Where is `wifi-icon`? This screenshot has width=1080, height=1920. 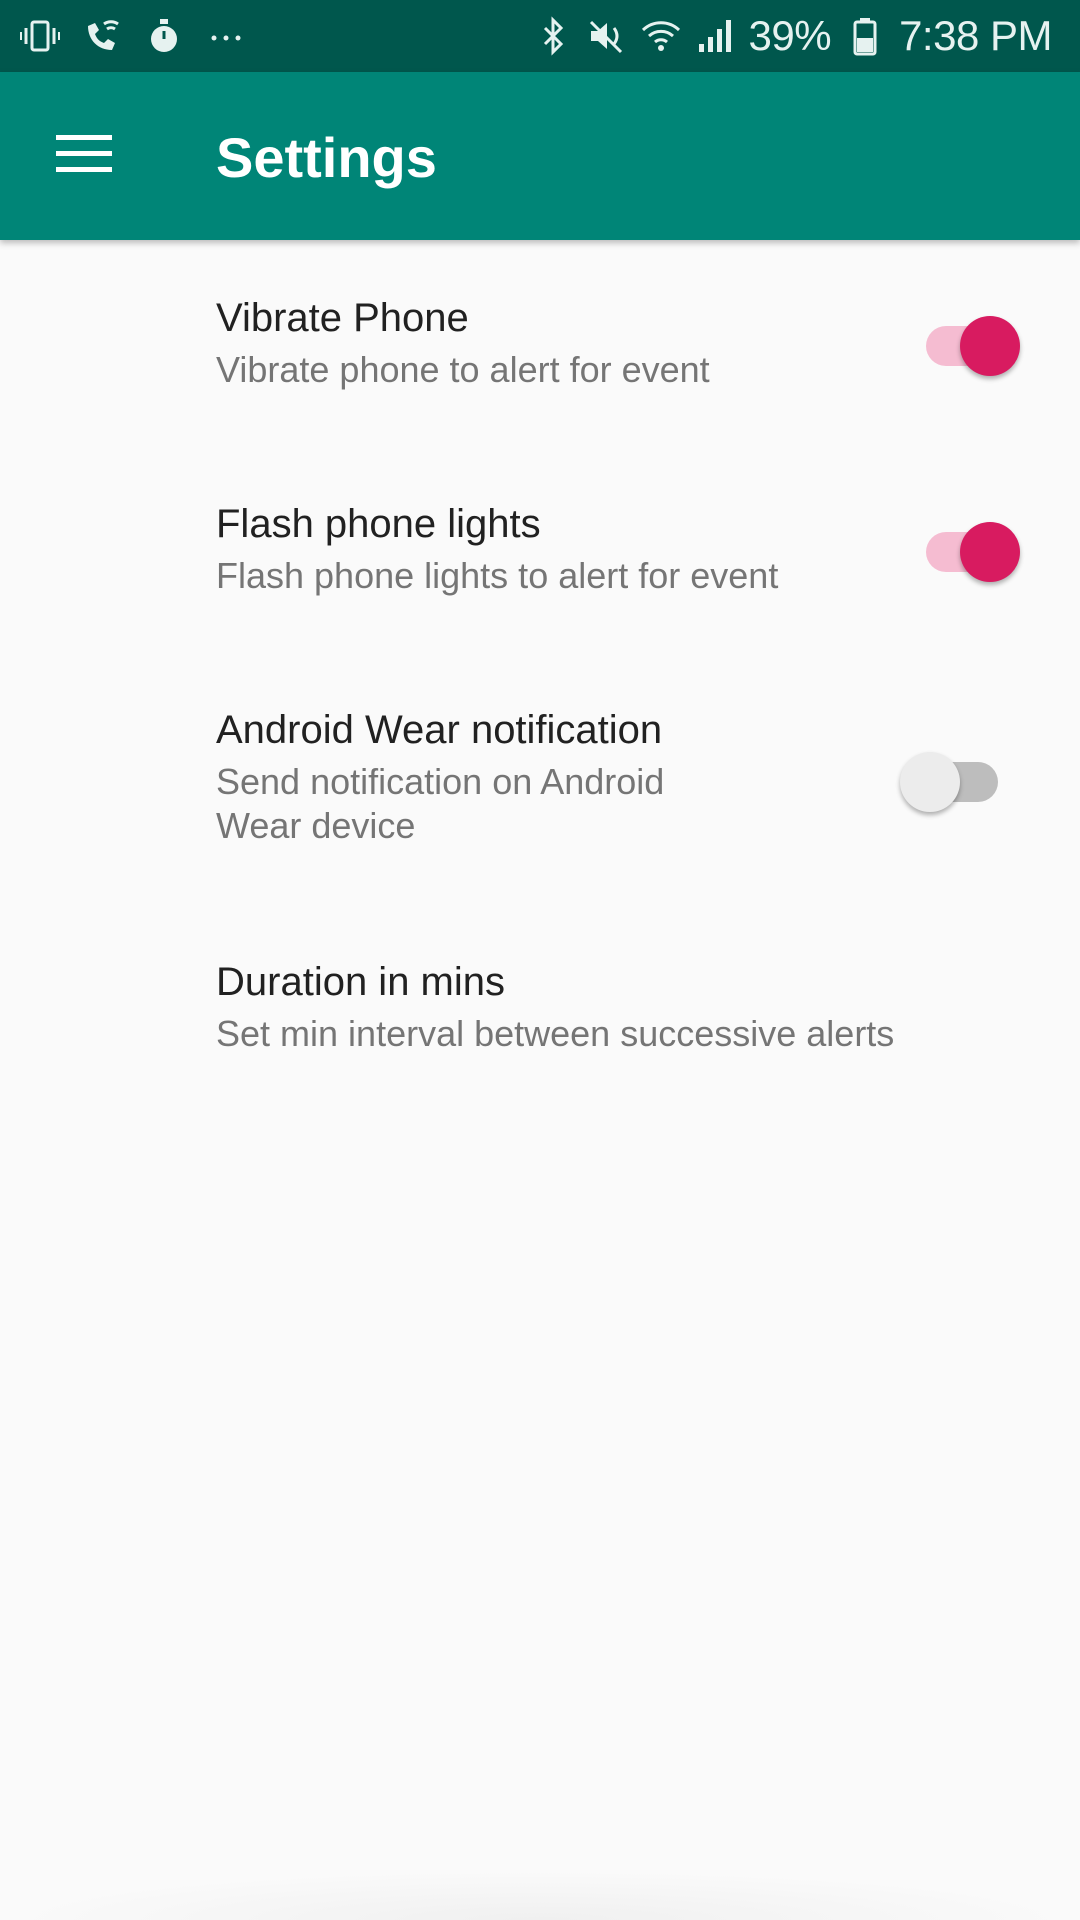
wifi-icon is located at coordinates (661, 36).